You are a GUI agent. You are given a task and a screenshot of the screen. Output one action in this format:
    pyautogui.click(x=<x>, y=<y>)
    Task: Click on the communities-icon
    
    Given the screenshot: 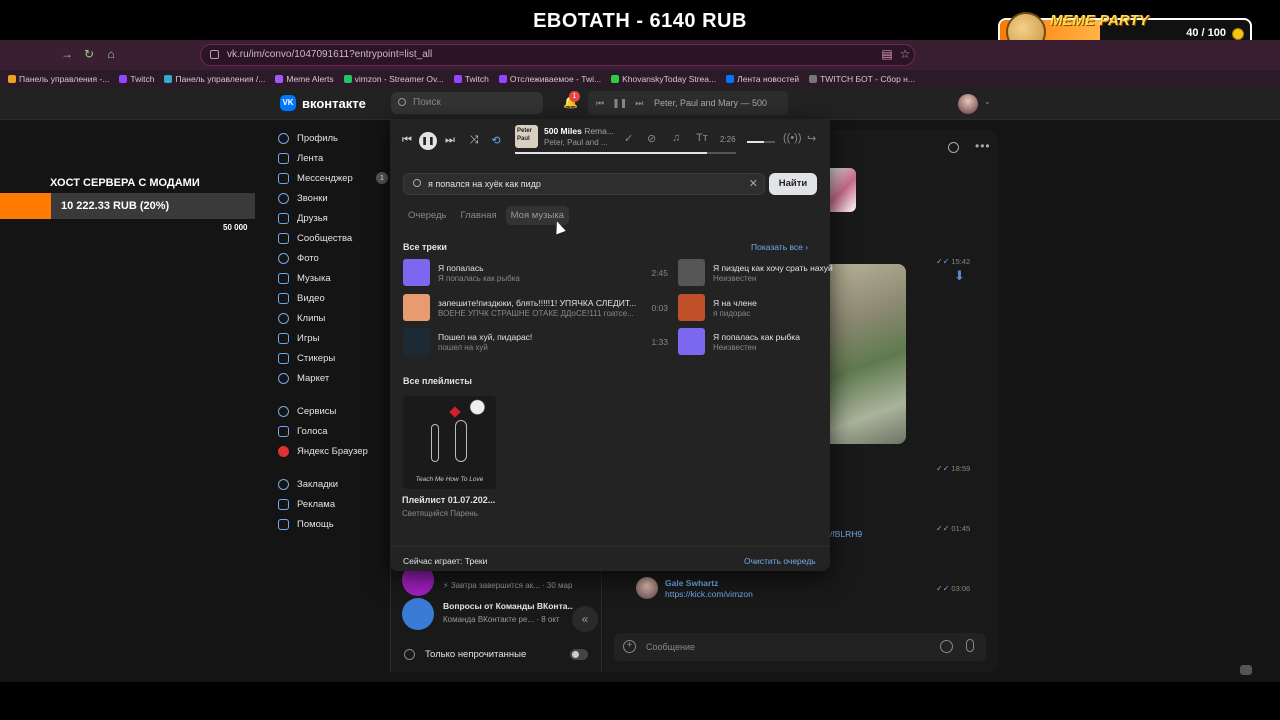 What is the action you would take?
    pyautogui.click(x=283, y=238)
    